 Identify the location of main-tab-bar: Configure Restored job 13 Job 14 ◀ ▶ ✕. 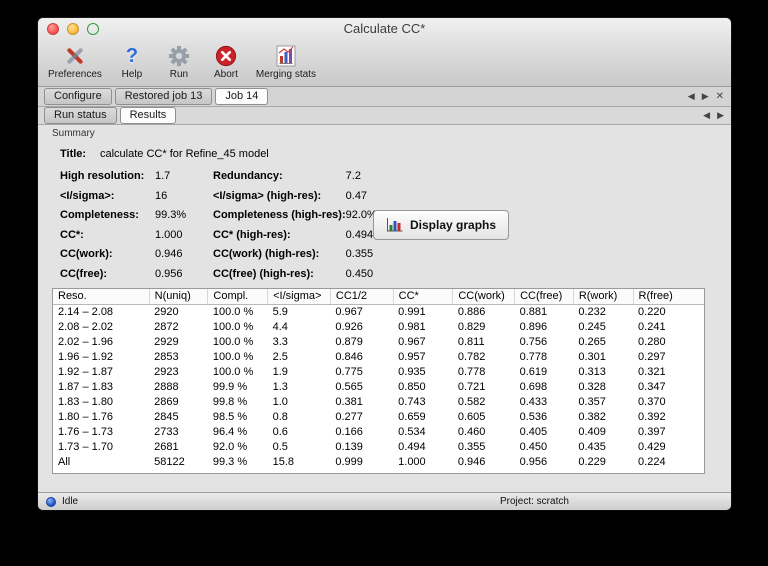
(384, 97).